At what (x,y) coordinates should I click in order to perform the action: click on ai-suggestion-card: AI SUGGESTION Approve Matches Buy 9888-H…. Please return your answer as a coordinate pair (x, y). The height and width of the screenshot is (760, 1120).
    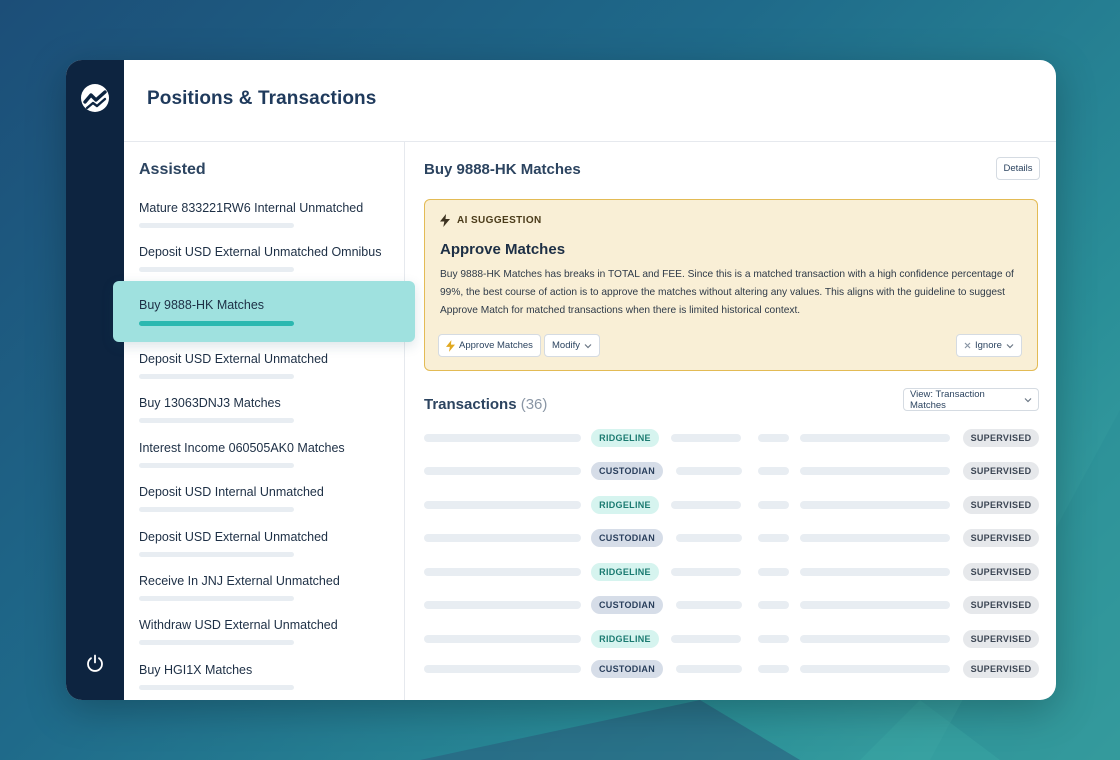
    Looking at the image, I should click on (731, 285).